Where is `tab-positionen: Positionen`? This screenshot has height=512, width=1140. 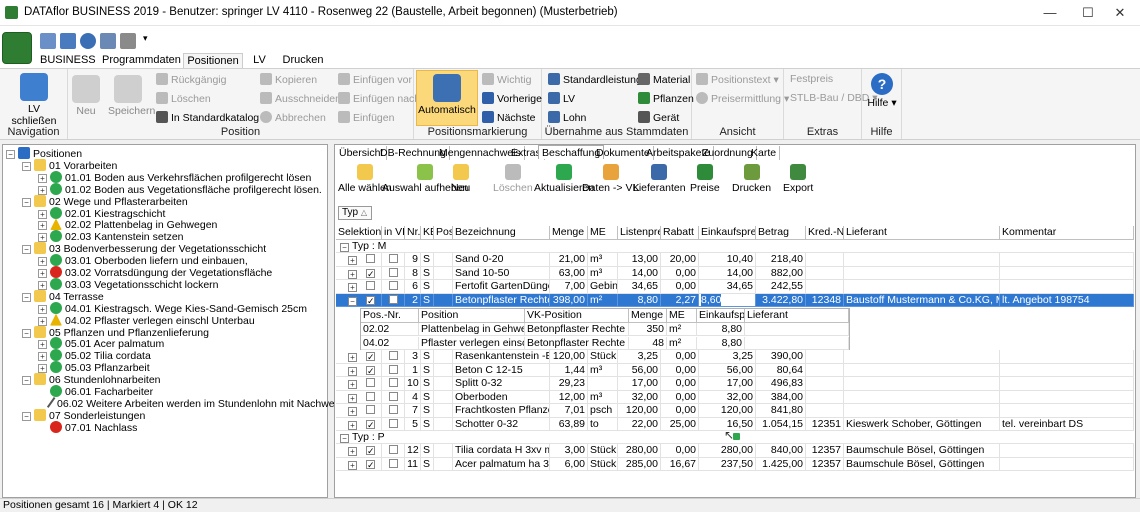 tab-positionen: Positionen is located at coordinates (213, 60).